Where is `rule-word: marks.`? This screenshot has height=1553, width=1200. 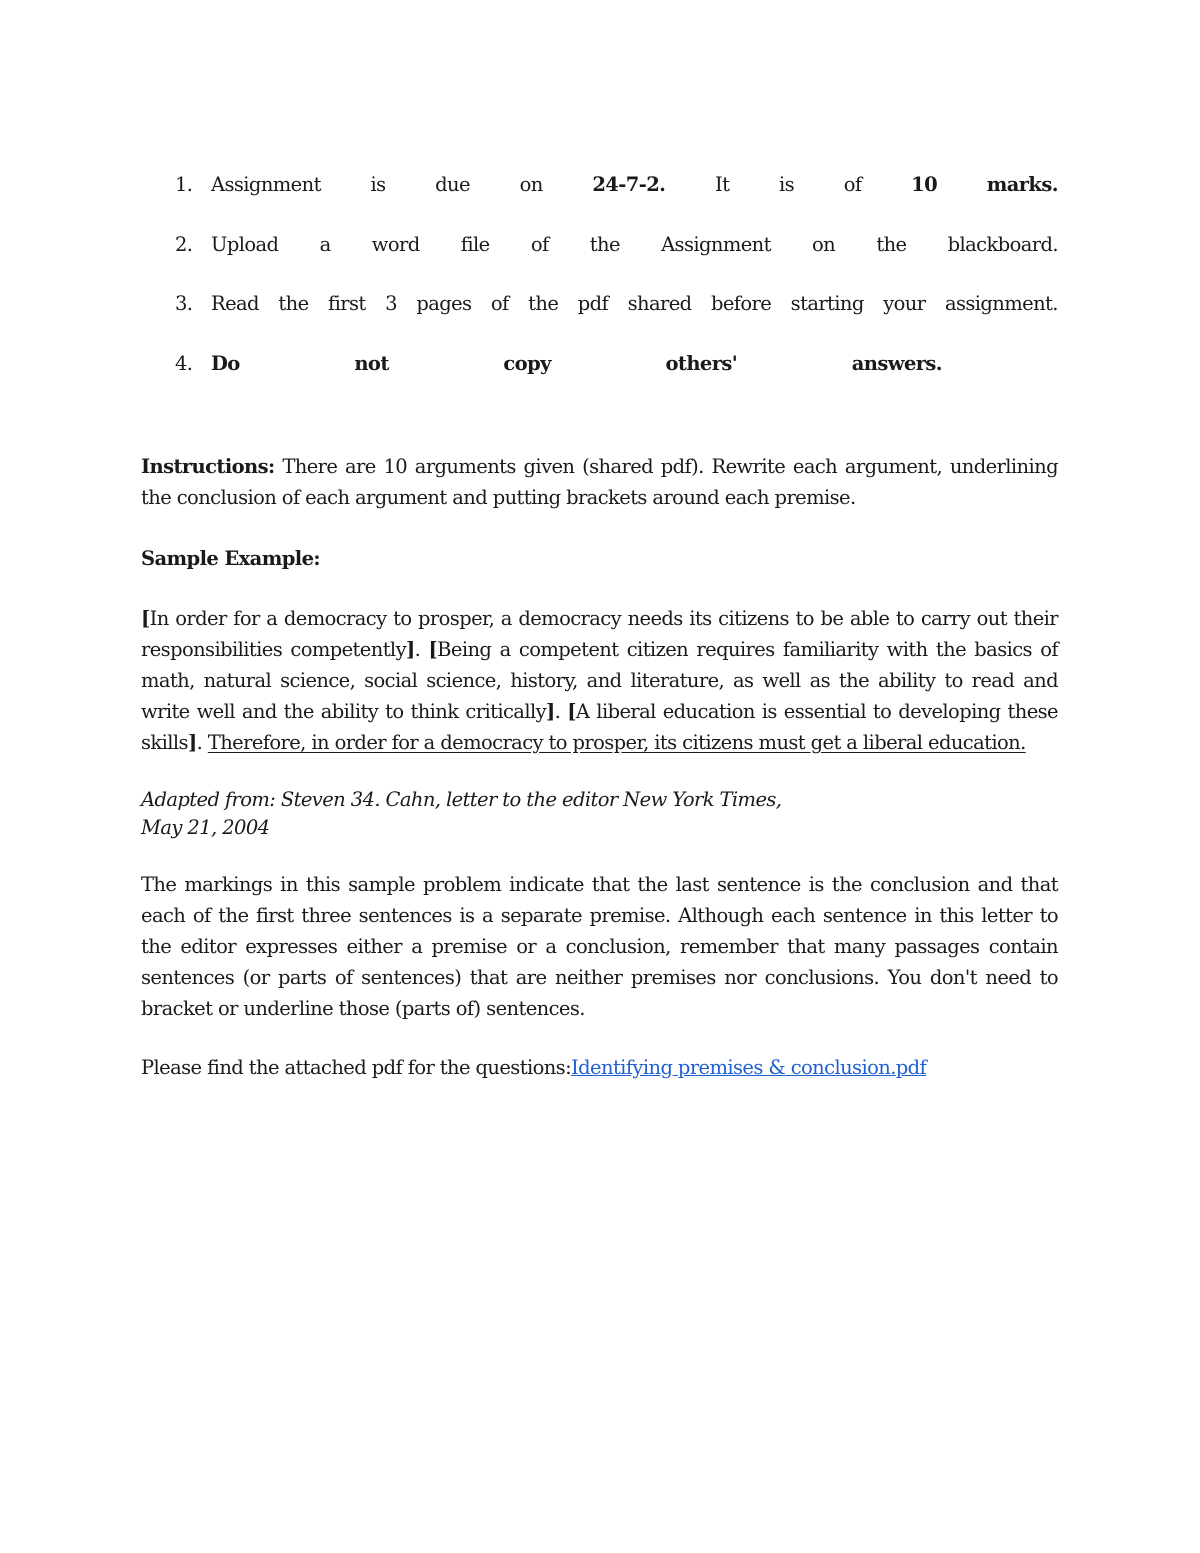
rule-word: marks. is located at coordinates (1022, 184).